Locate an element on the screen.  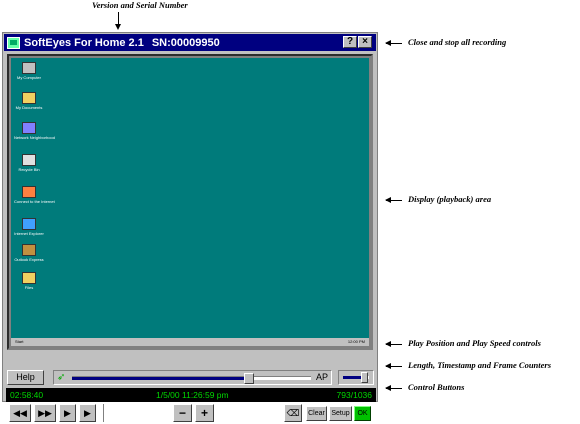
position-track is located at coordinates (191, 378).